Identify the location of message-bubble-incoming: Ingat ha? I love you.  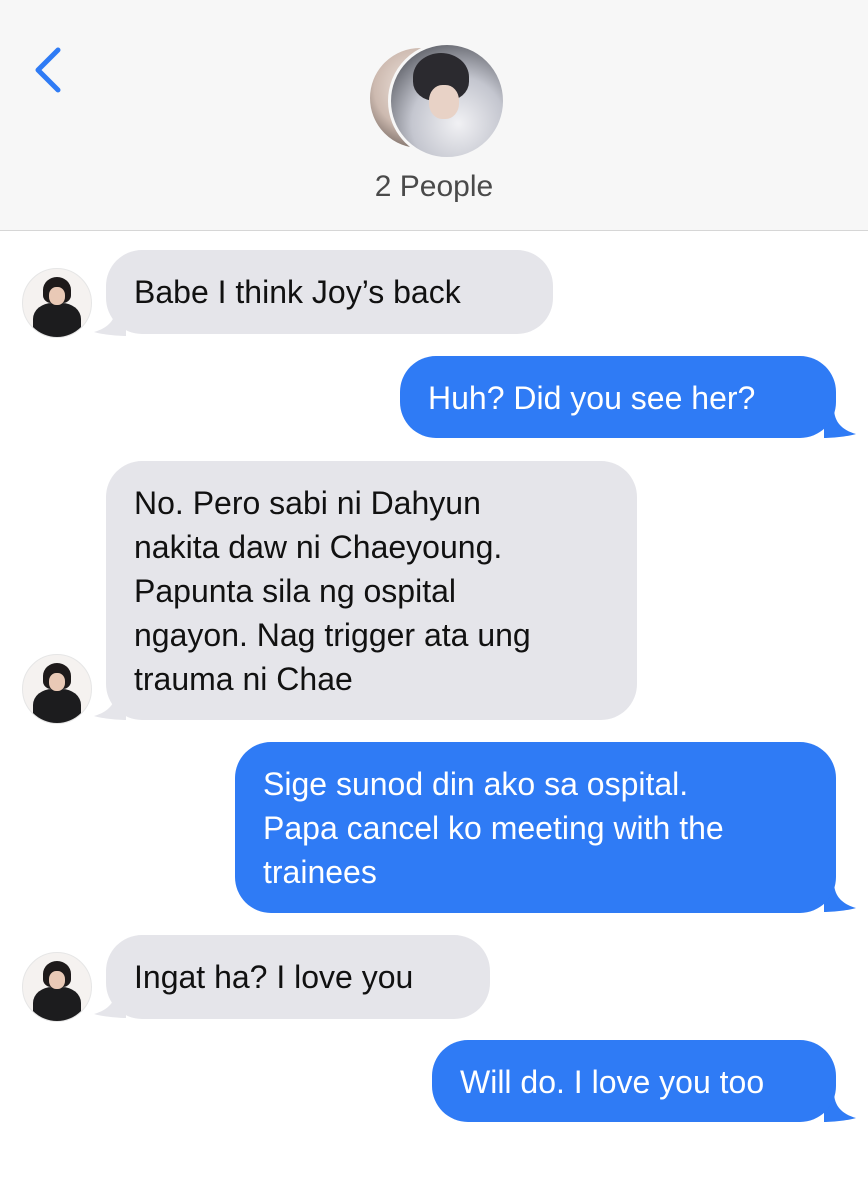
(298, 977).